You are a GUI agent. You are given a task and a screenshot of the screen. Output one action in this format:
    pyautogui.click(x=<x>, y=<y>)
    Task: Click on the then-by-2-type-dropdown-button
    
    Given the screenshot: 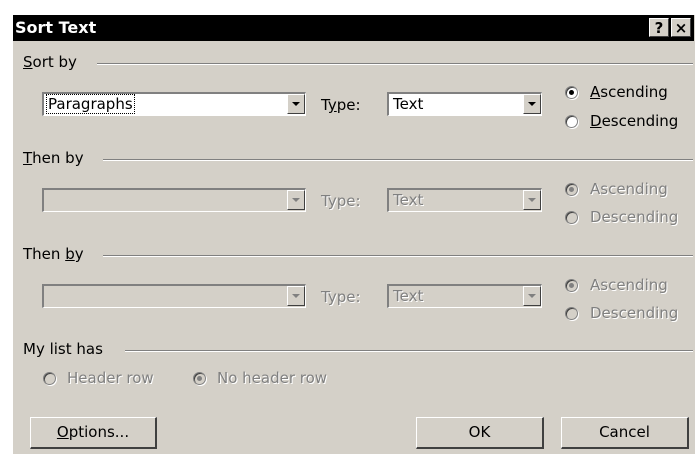 What is the action you would take?
    pyautogui.click(x=532, y=296)
    